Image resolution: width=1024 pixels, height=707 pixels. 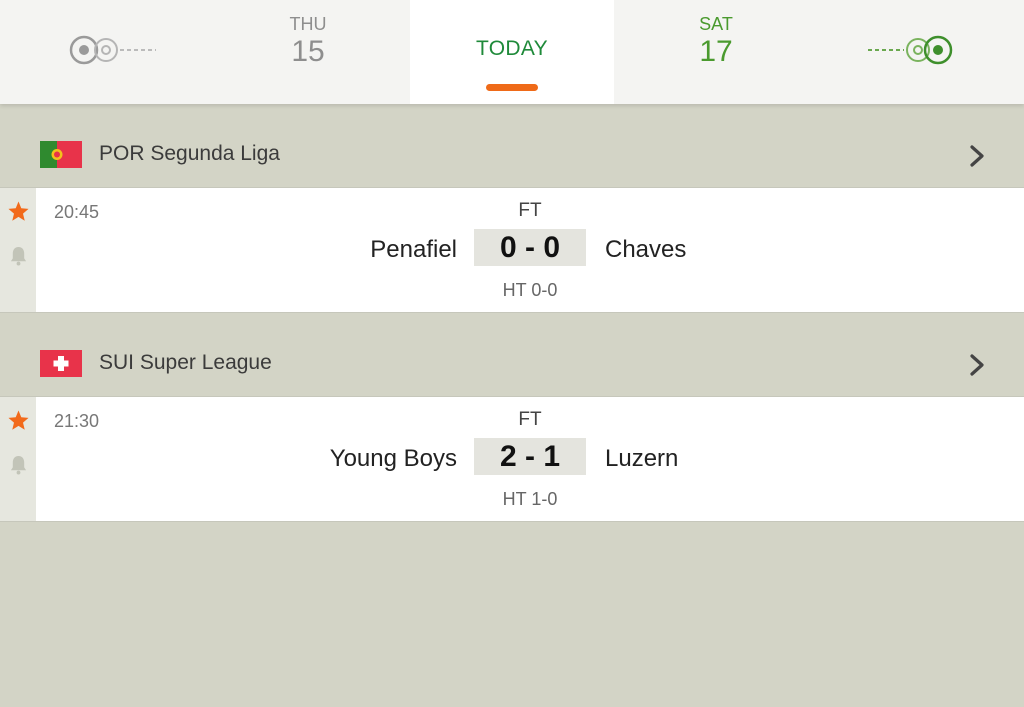 What do you see at coordinates (716, 24) in the screenshot?
I see `day-name: SAT` at bounding box center [716, 24].